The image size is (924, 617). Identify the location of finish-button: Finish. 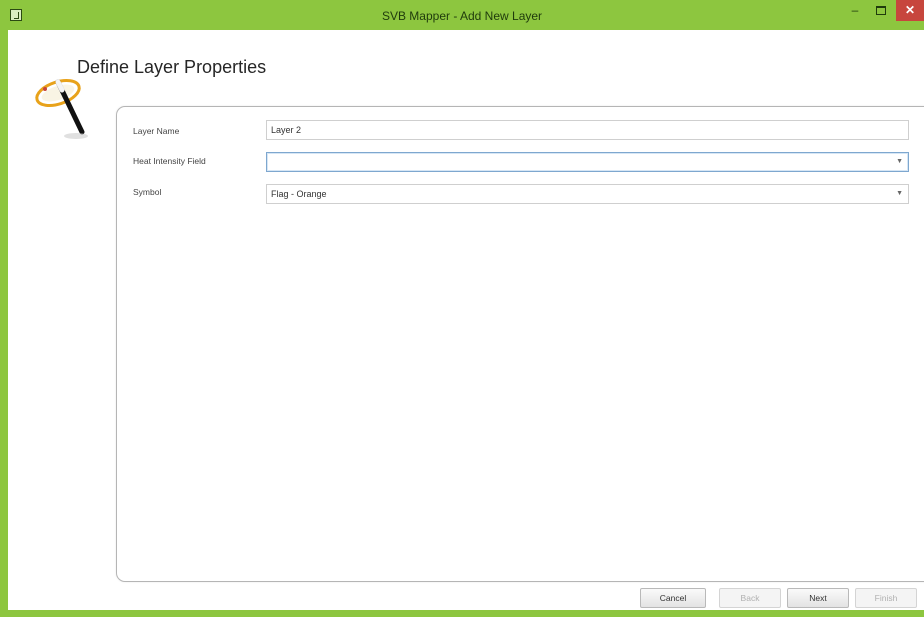
(886, 598).